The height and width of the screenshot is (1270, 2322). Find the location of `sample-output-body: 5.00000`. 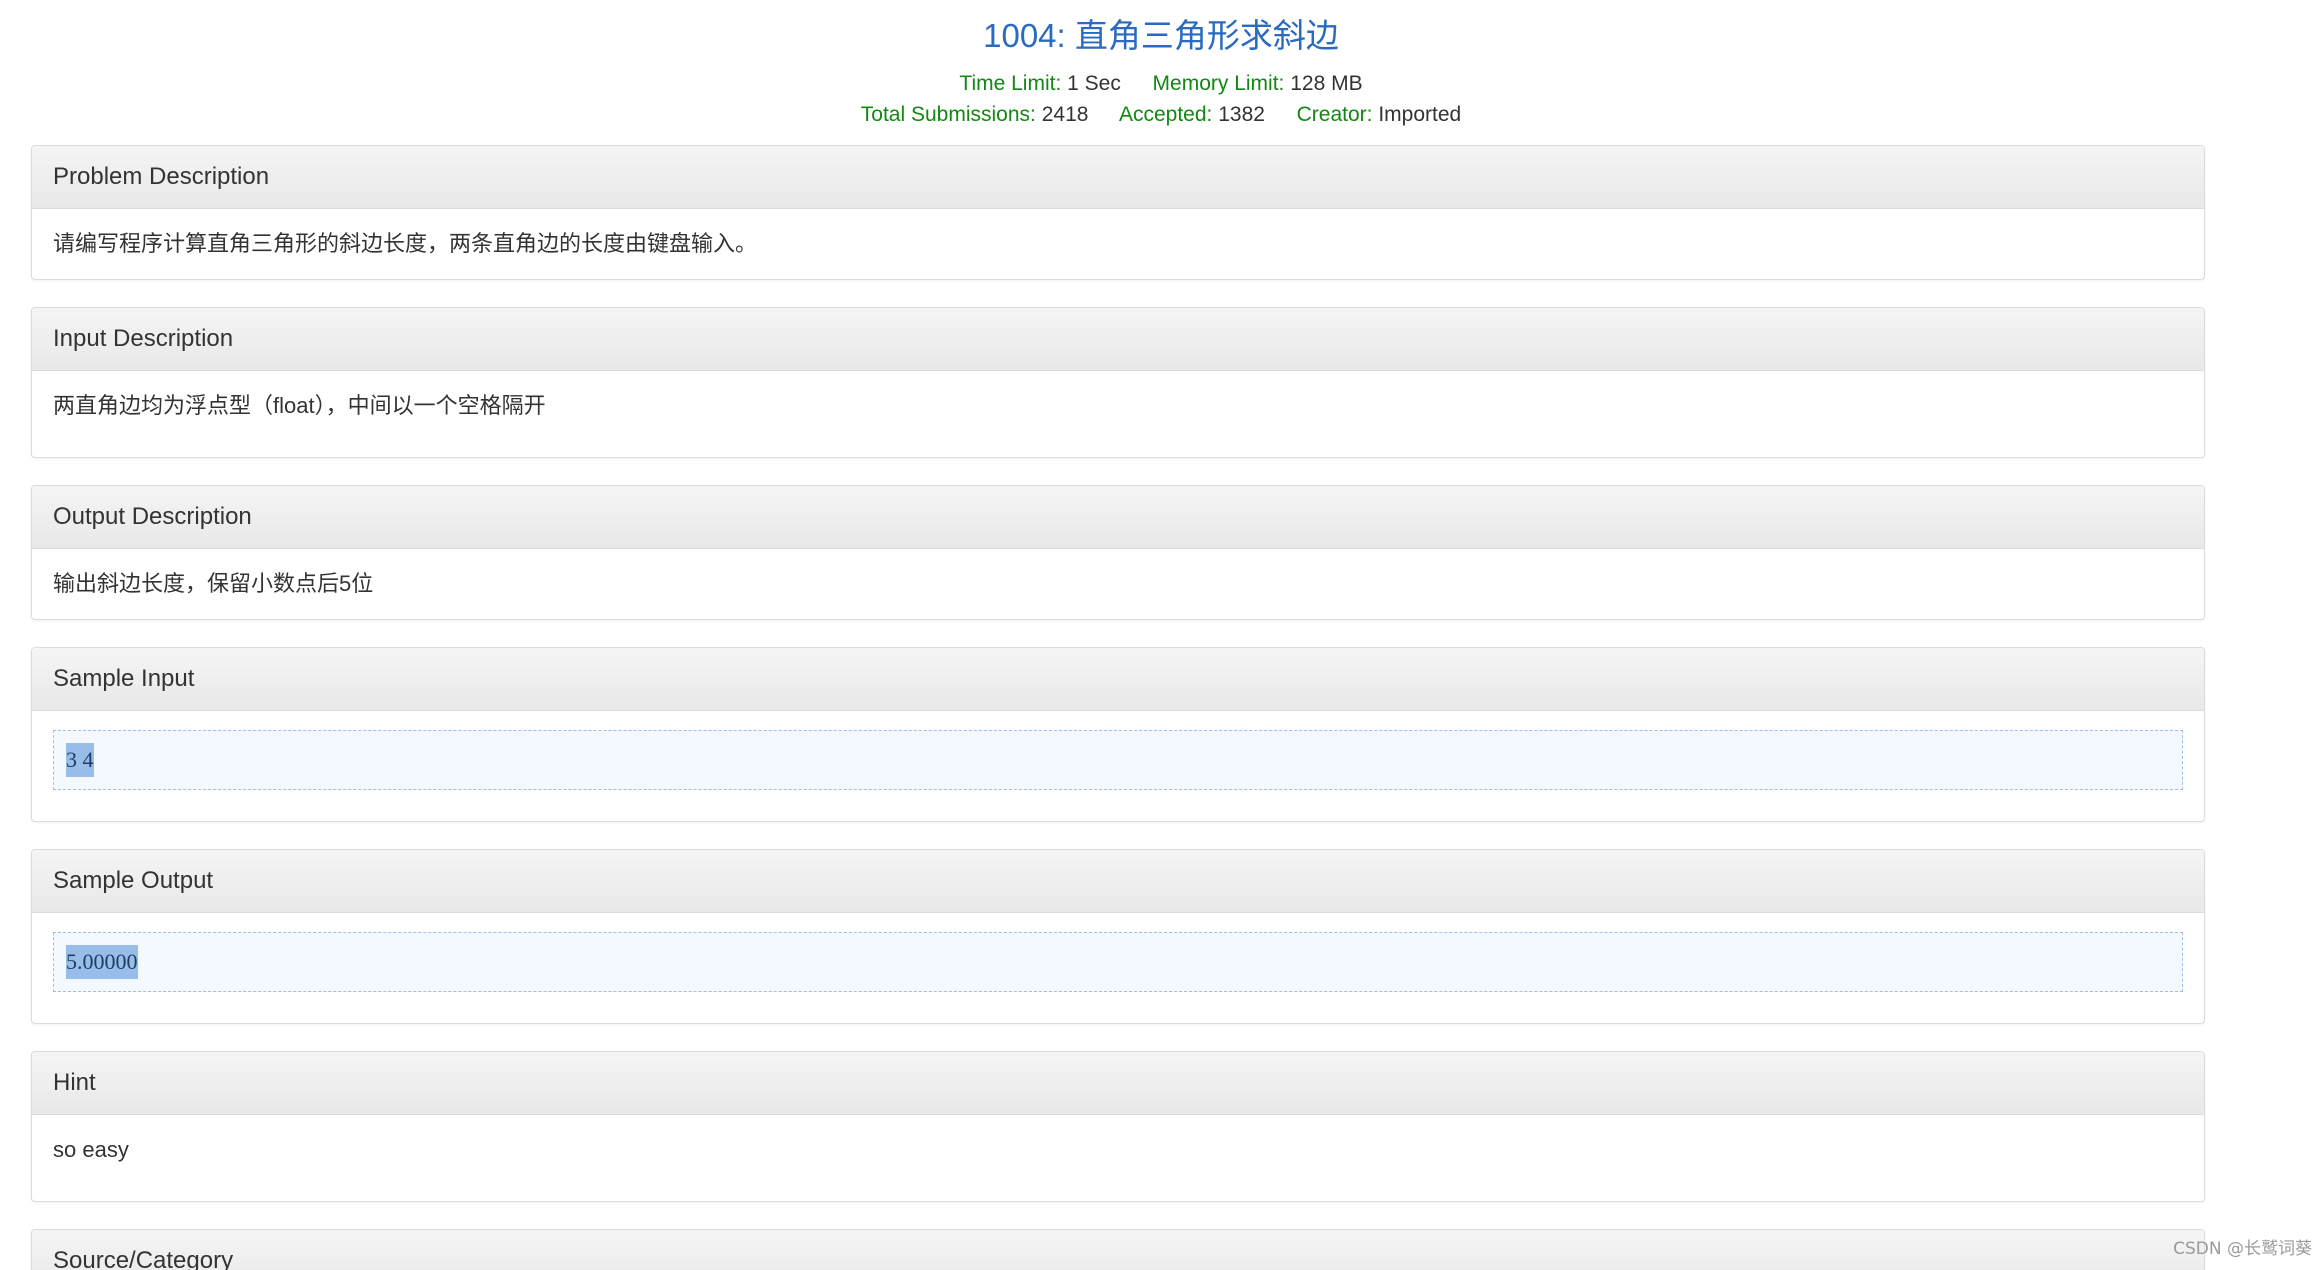

sample-output-body: 5.00000 is located at coordinates (1118, 968).